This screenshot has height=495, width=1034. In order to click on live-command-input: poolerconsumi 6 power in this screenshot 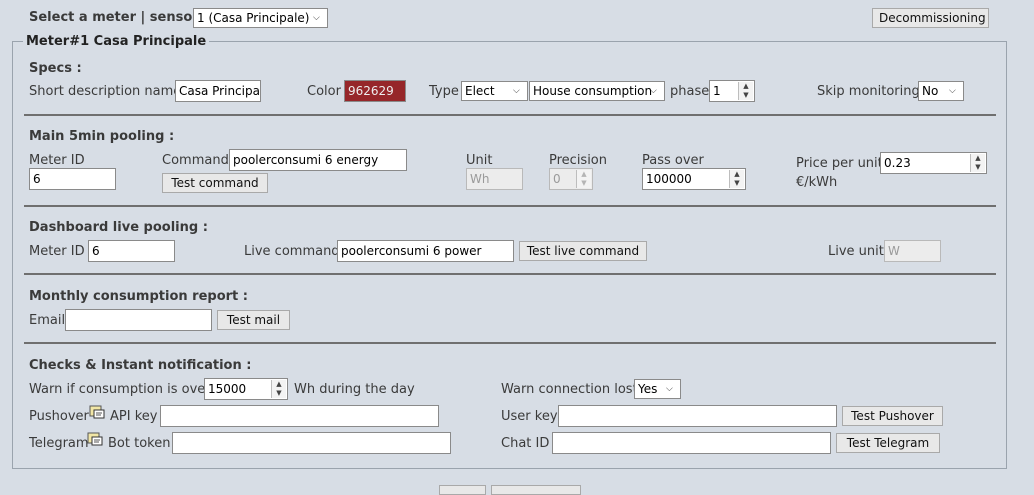, I will do `click(425, 251)`.